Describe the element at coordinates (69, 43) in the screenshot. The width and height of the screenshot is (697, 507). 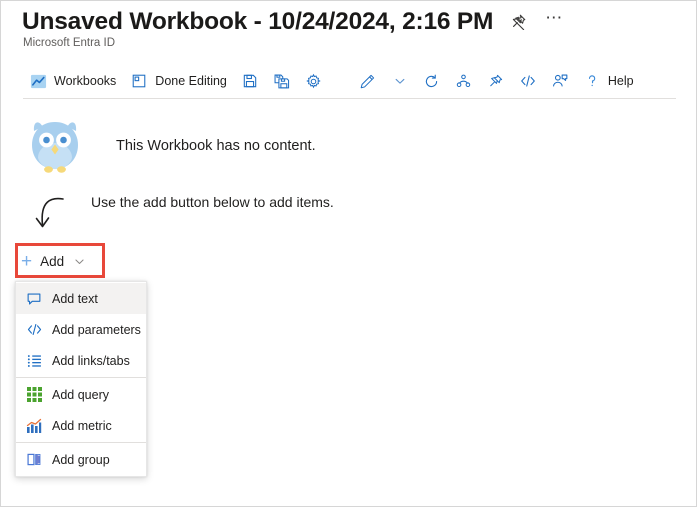
I see `page-subtitle: Microsoft Entra ID` at that location.